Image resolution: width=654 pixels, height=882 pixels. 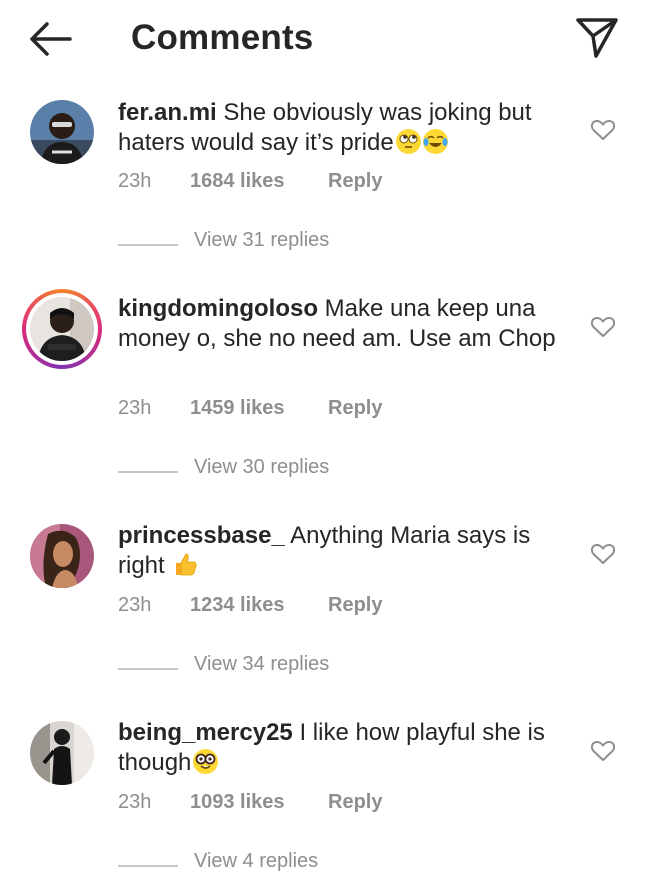 I want to click on nerd-face-icon, so click(x=206, y=761).